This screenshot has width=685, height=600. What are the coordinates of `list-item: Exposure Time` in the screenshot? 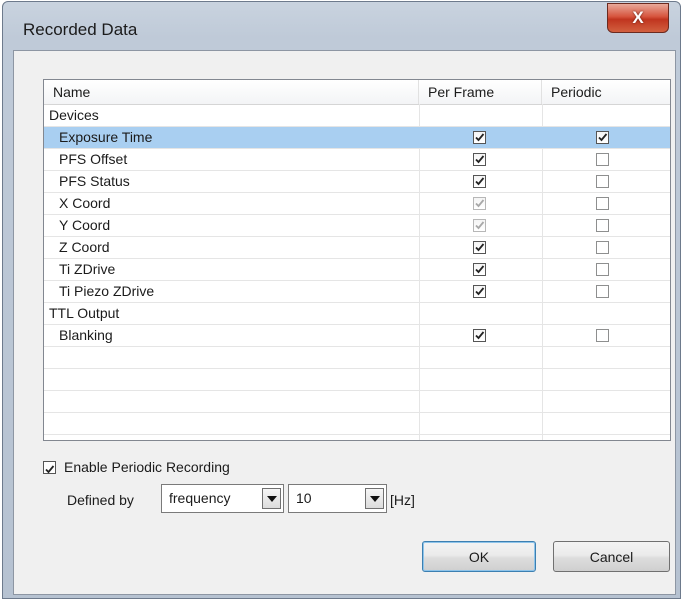 It's located at (357, 138).